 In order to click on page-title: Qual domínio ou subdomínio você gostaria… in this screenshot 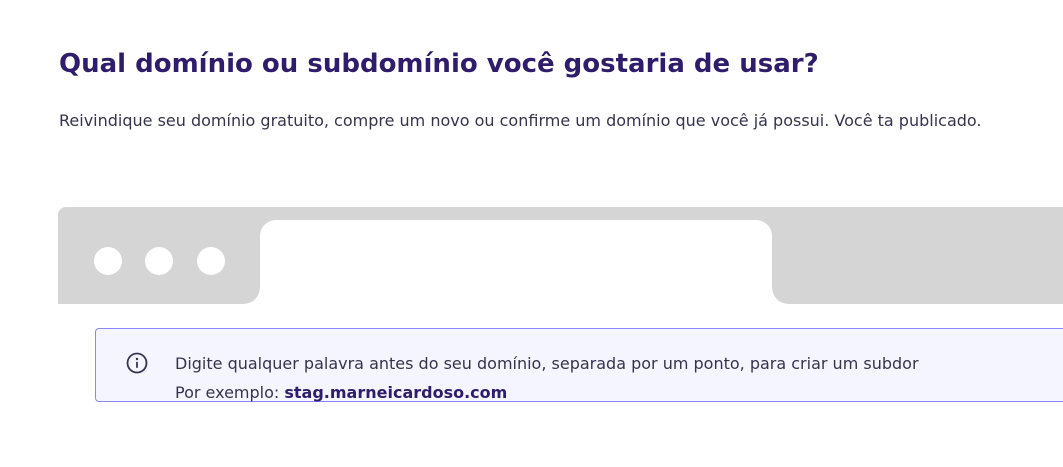, I will do `click(439, 64)`.